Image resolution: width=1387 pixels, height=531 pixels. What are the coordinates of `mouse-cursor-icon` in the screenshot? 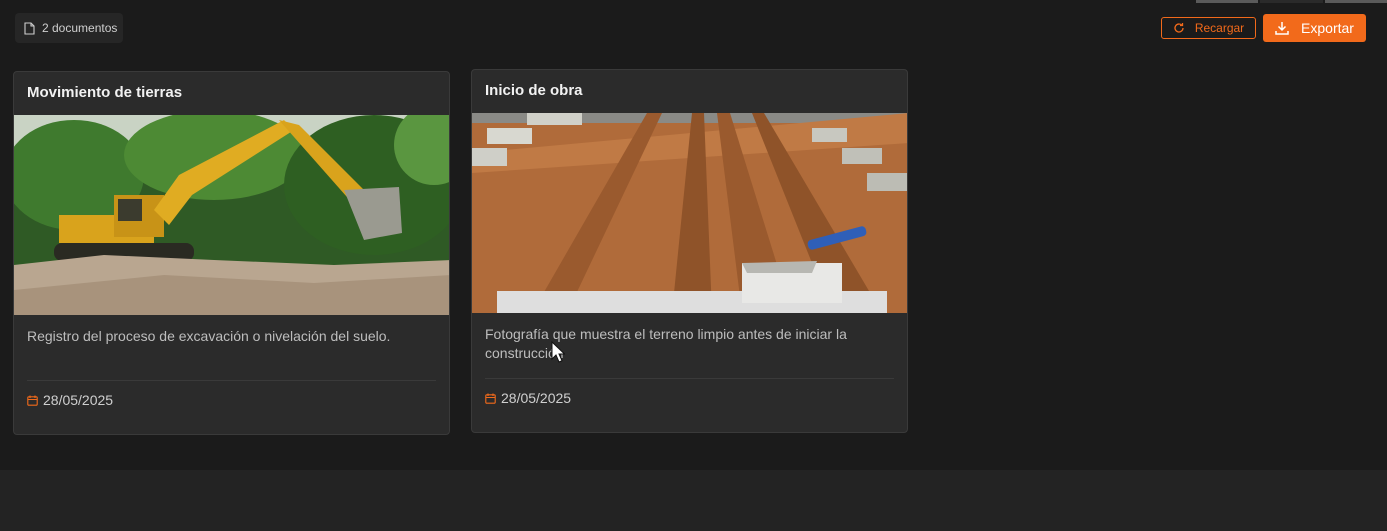 It's located at (558, 352).